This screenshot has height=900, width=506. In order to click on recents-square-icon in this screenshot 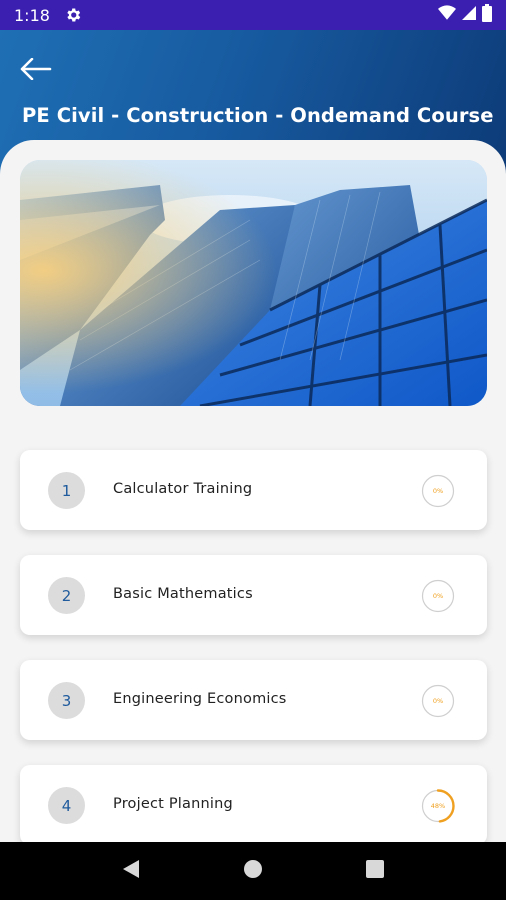, I will do `click(375, 871)`.